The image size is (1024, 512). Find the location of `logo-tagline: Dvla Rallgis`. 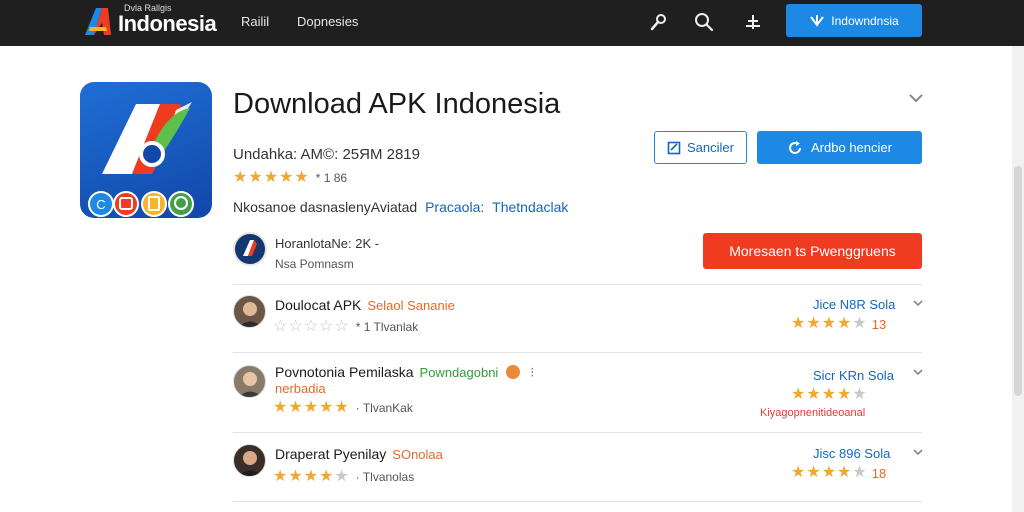

logo-tagline: Dvla Rallgis is located at coordinates (148, 8).